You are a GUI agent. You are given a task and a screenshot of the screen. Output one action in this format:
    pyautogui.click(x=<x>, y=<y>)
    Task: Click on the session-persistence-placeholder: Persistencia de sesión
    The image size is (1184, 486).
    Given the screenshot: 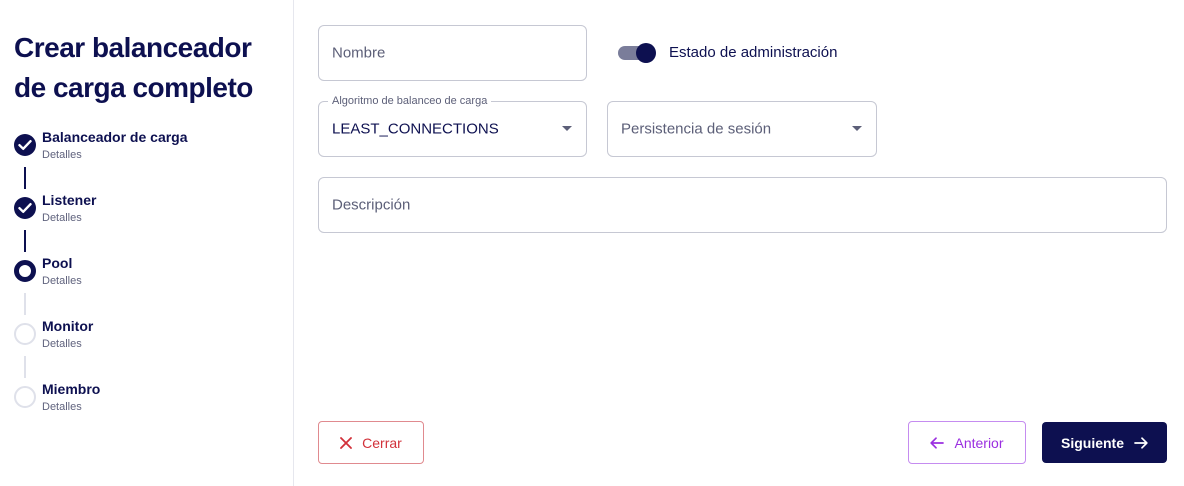 What is the action you would take?
    pyautogui.click(x=696, y=129)
    